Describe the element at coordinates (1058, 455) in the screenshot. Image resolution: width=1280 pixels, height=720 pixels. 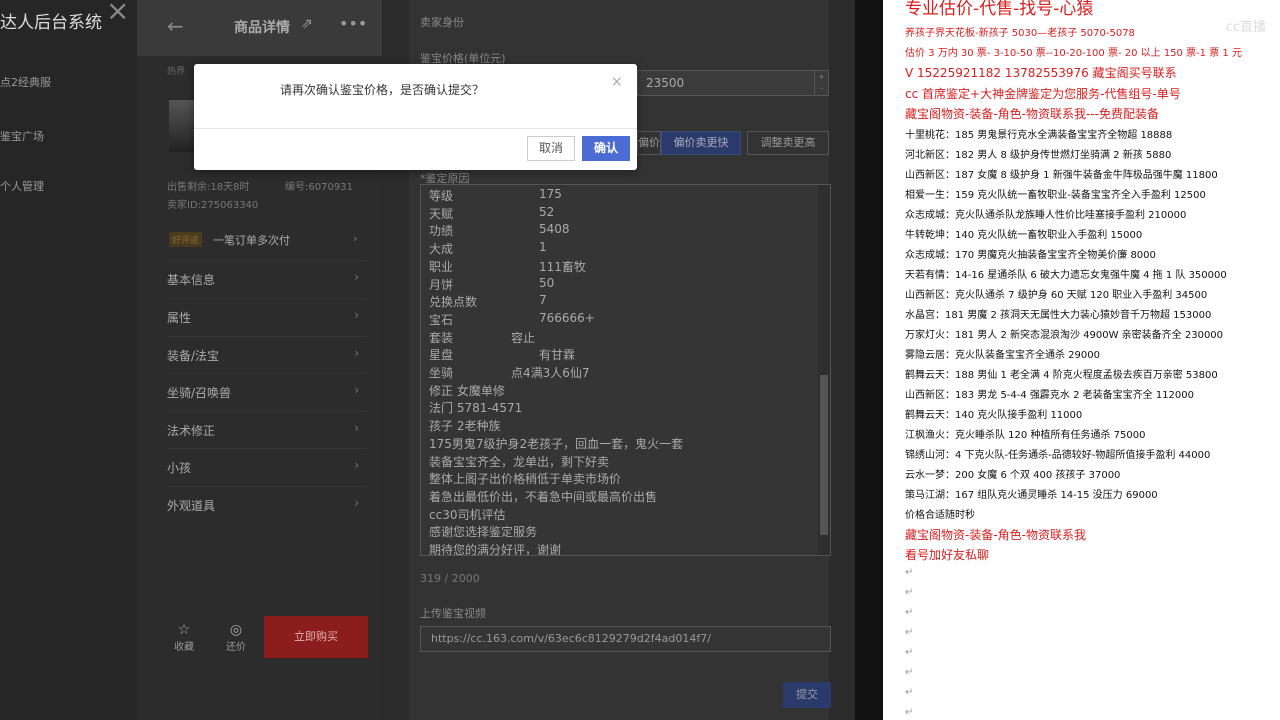
I see `doc-line: 锦绣山河：4 下克火队-任务通杀-品德较好-物超所值接手盈利 44000` at that location.